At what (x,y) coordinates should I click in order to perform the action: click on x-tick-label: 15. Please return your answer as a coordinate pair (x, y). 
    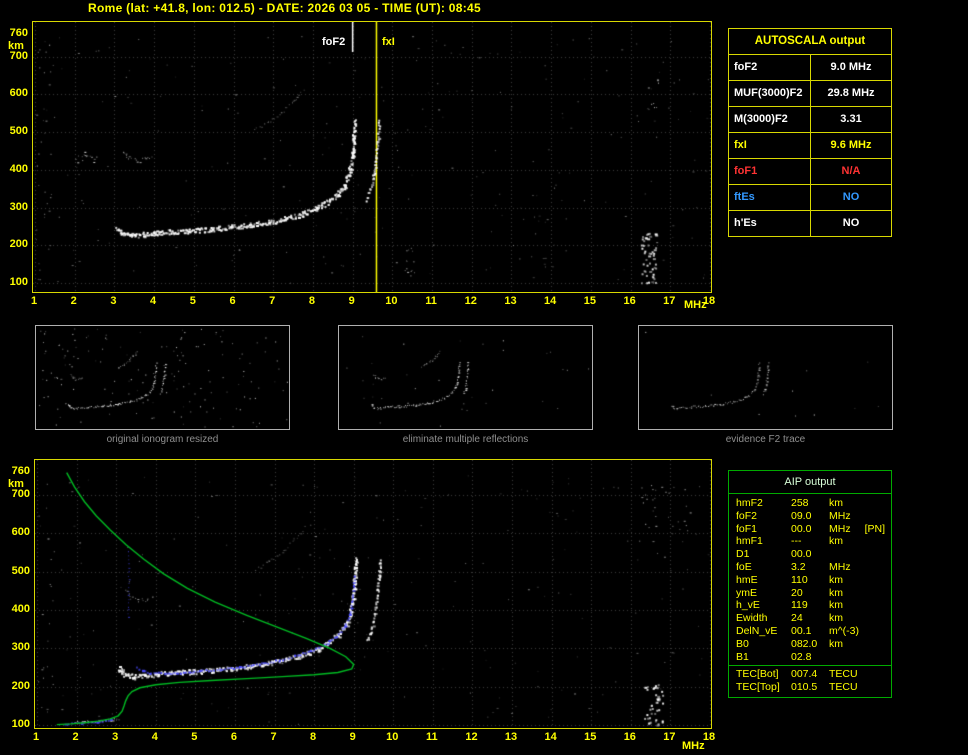
    Looking at the image, I should click on (589, 301).